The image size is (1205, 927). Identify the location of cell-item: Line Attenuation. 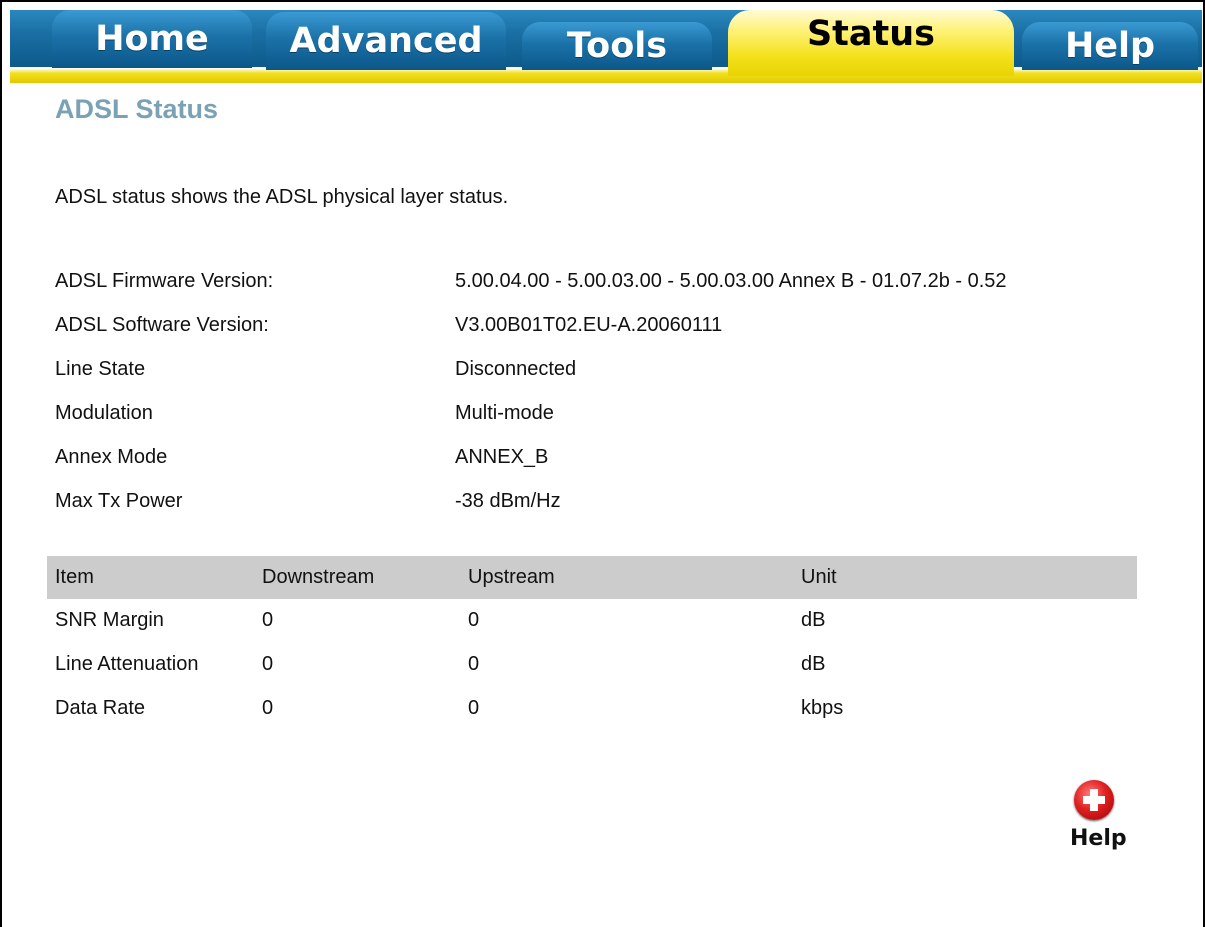
(127, 664).